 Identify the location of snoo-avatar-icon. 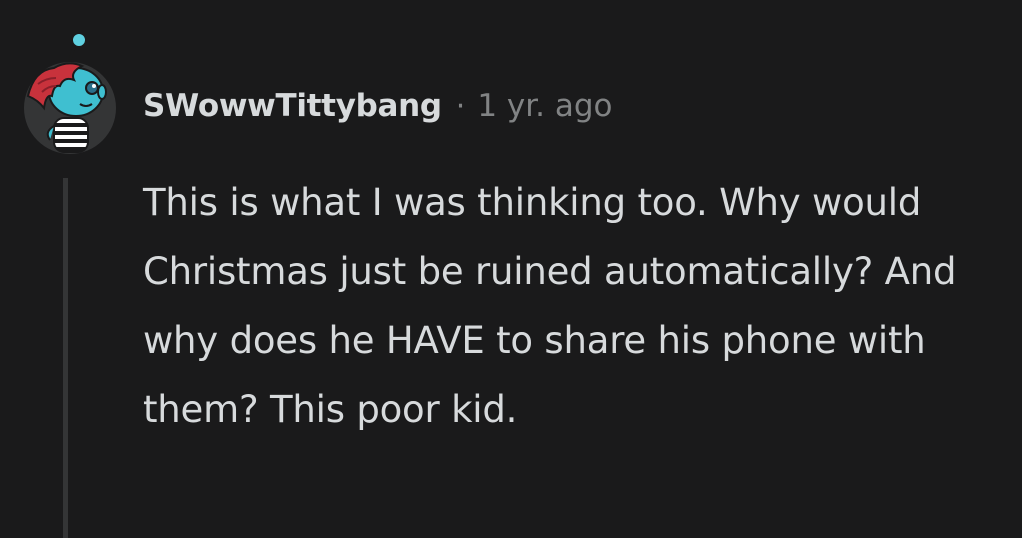
(70, 94).